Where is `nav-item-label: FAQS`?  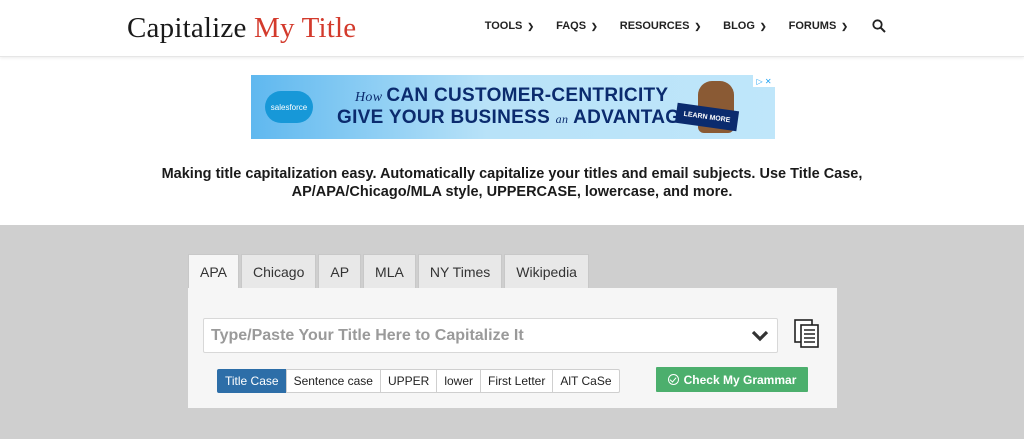 nav-item-label: FAQS is located at coordinates (571, 26).